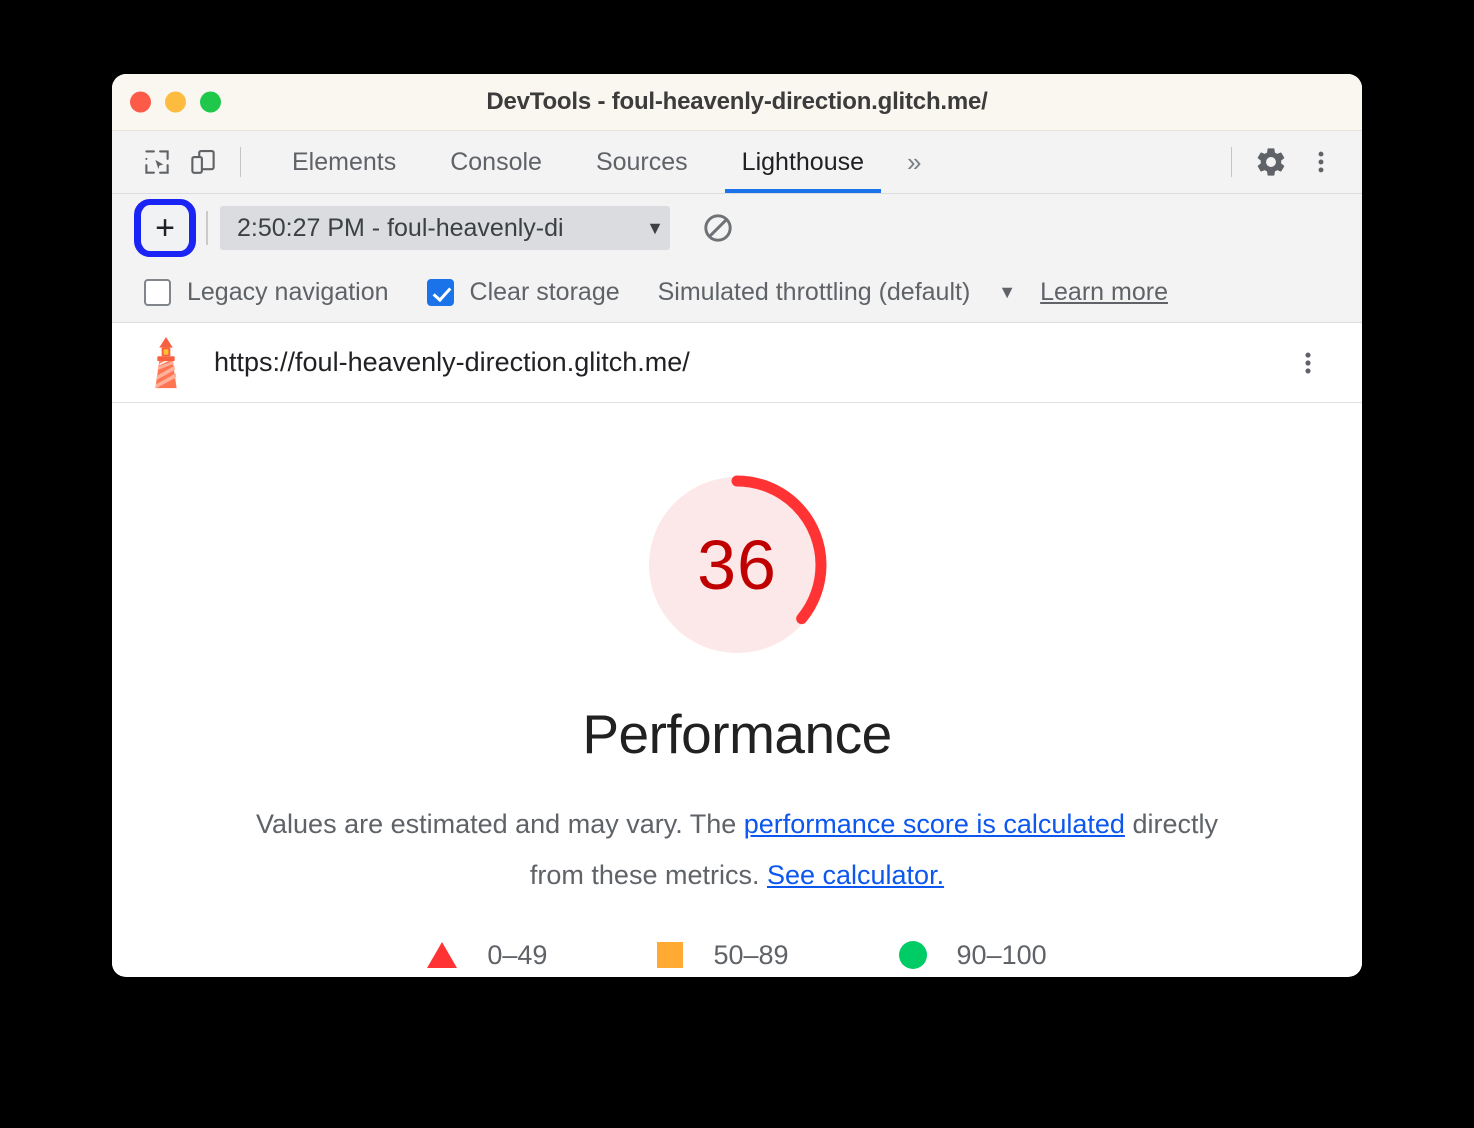 Image resolution: width=1474 pixels, height=1128 pixels. Describe the element at coordinates (207, 228) in the screenshot. I see `lighthouse-toolbar-divider` at that location.